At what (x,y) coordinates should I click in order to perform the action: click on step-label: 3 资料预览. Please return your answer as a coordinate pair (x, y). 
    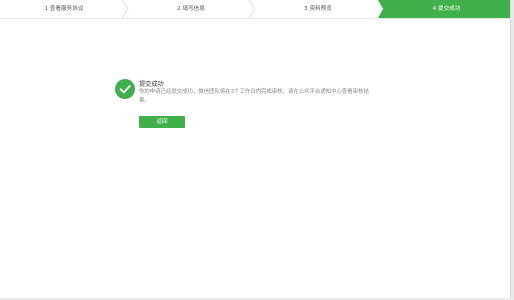
    Looking at the image, I should click on (318, 9).